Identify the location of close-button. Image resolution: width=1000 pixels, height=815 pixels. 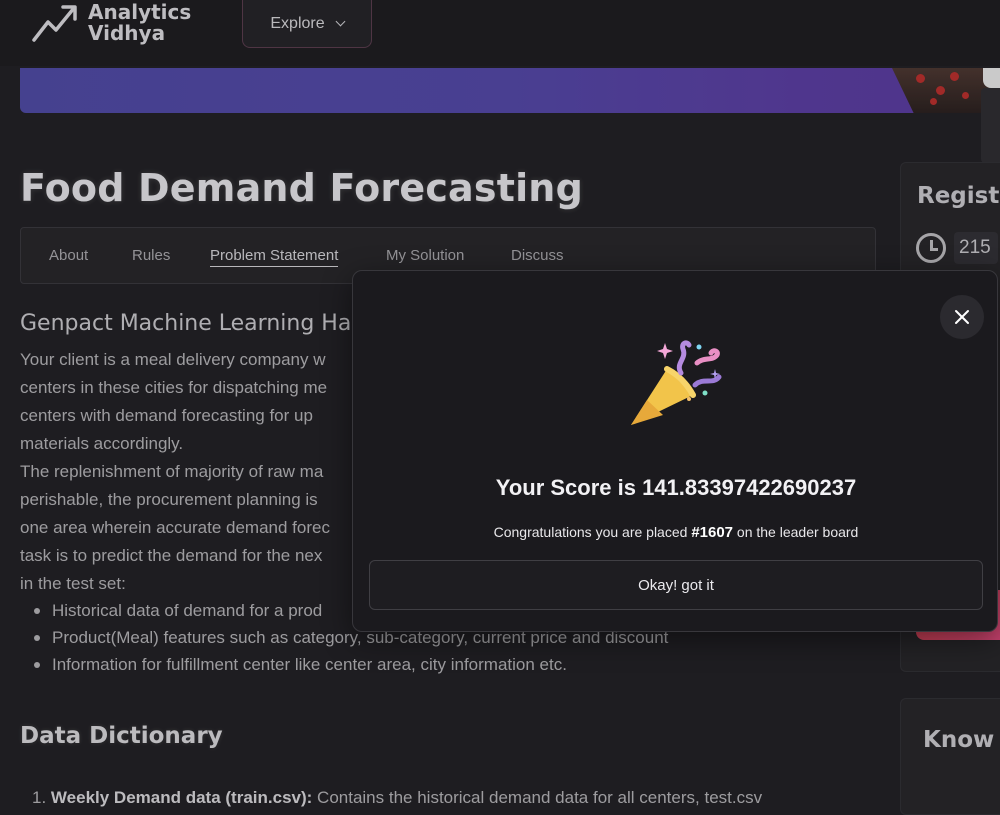
(962, 317).